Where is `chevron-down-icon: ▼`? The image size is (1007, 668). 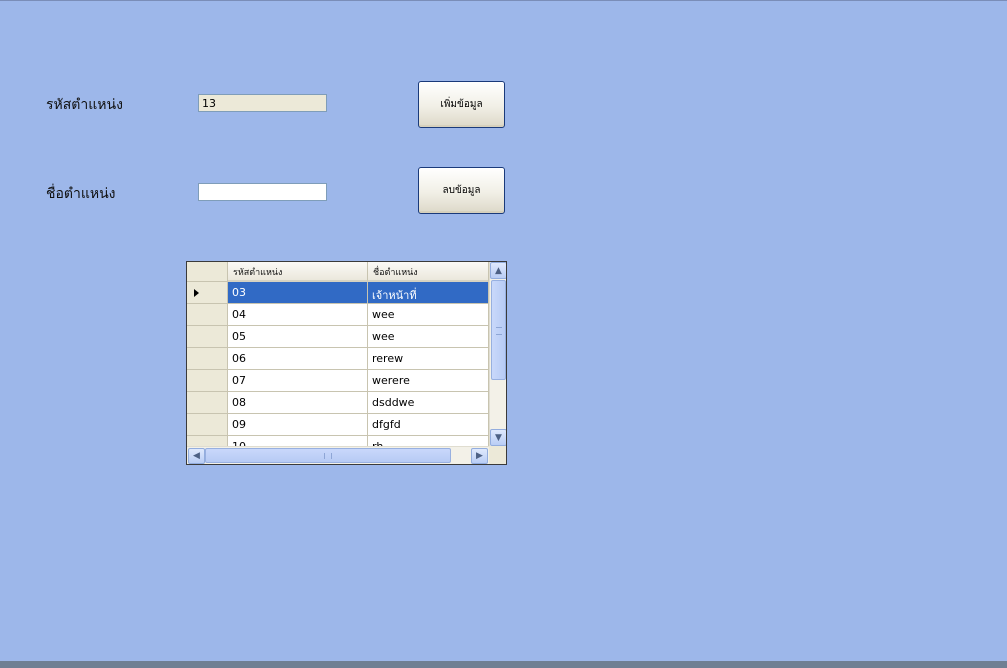 chevron-down-icon: ▼ is located at coordinates (498, 437).